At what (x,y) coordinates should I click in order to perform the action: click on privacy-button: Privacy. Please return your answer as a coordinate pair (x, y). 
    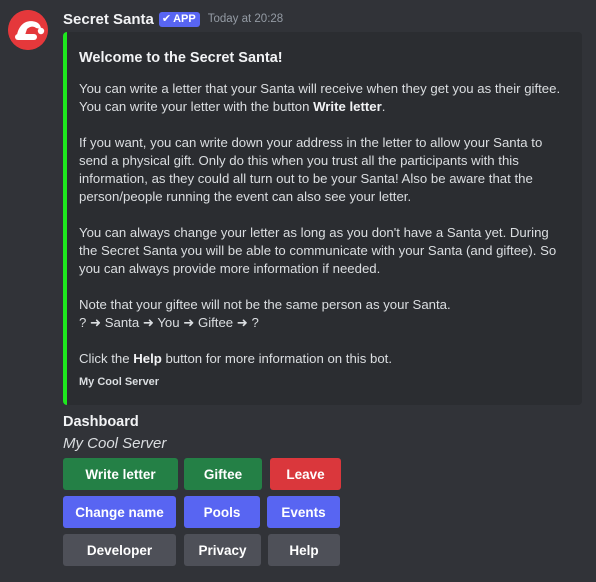
    Looking at the image, I should click on (222, 550).